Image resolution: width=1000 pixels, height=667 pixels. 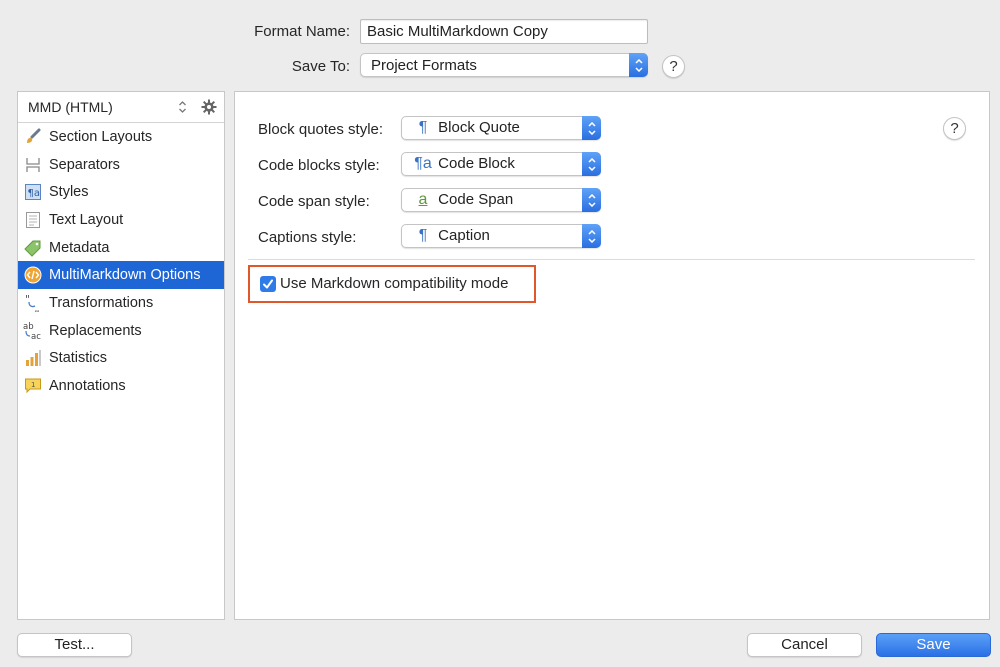 I want to click on svg-text: ab, so click(x=28, y=327).